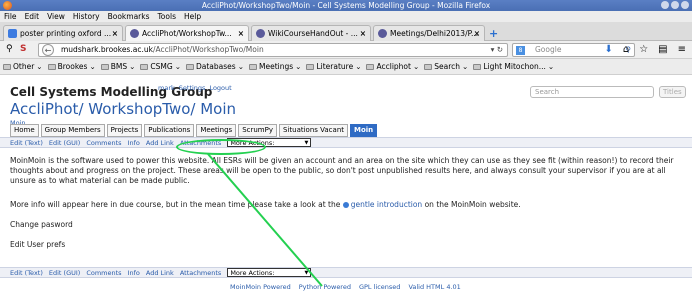  I want to click on annotation-arrow, so click(265, 220).